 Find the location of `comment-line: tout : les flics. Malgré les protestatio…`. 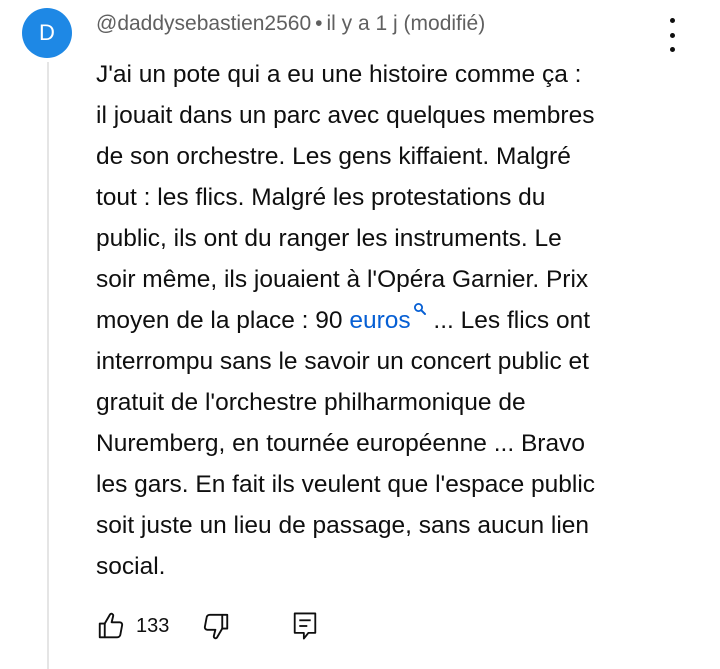

comment-line: tout : les flics. Malgré les protestatio… is located at coordinates (321, 197).